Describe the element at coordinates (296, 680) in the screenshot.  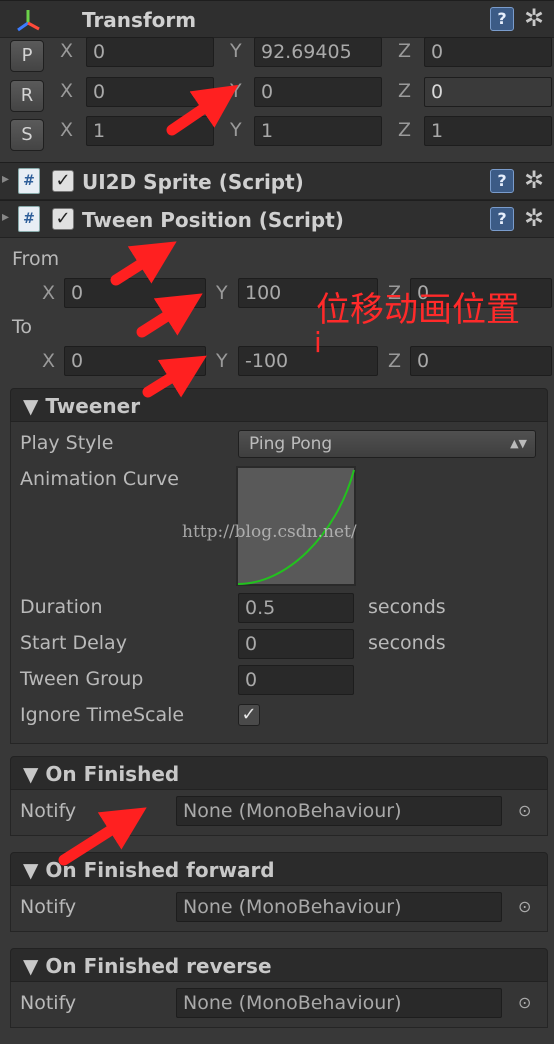
I see `tween-group-field: 0` at that location.